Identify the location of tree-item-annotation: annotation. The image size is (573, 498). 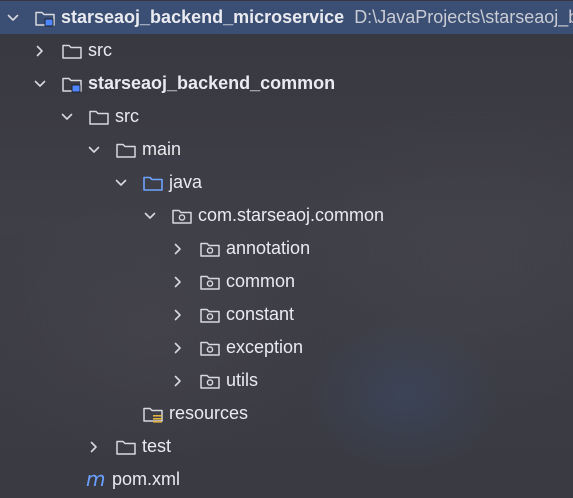
(286, 248).